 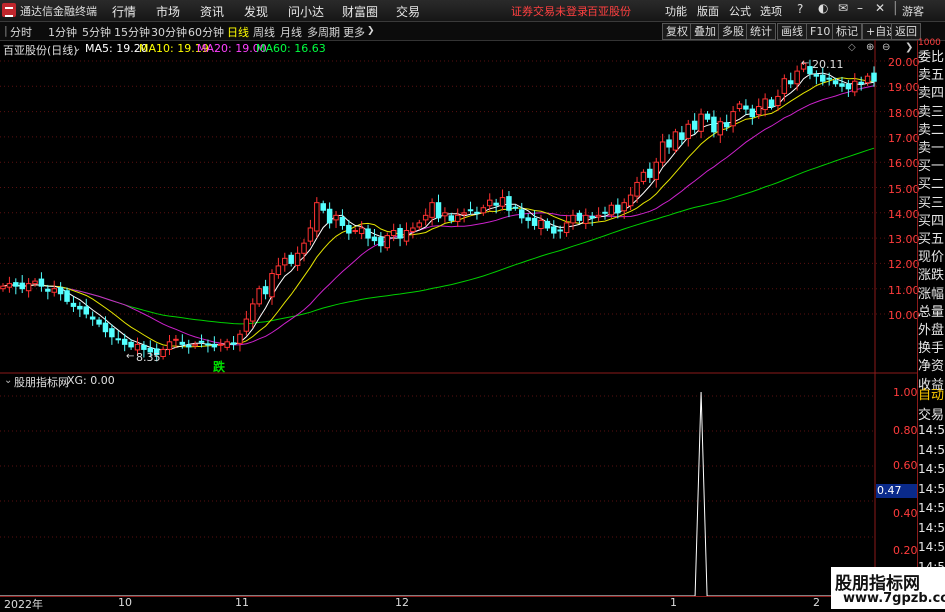 I want to click on menu-zixun: 资讯, so click(x=212, y=11).